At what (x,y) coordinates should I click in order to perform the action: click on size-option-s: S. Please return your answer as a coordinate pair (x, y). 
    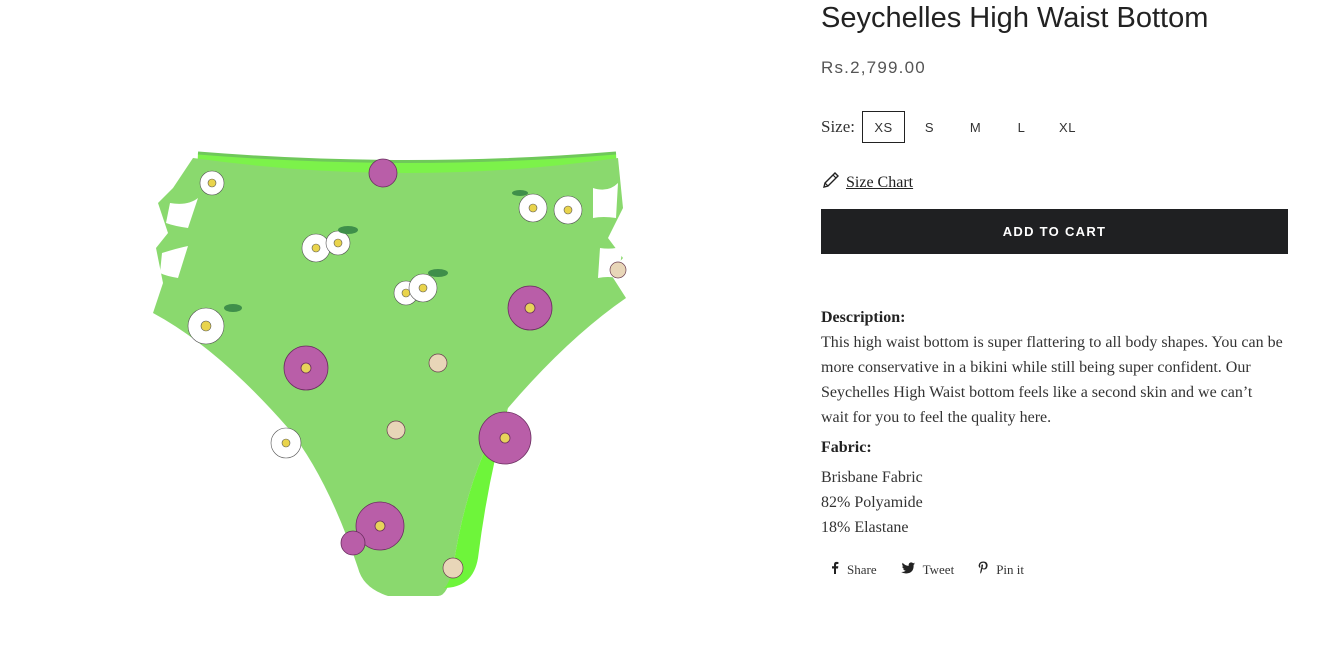
    Looking at the image, I should click on (929, 127).